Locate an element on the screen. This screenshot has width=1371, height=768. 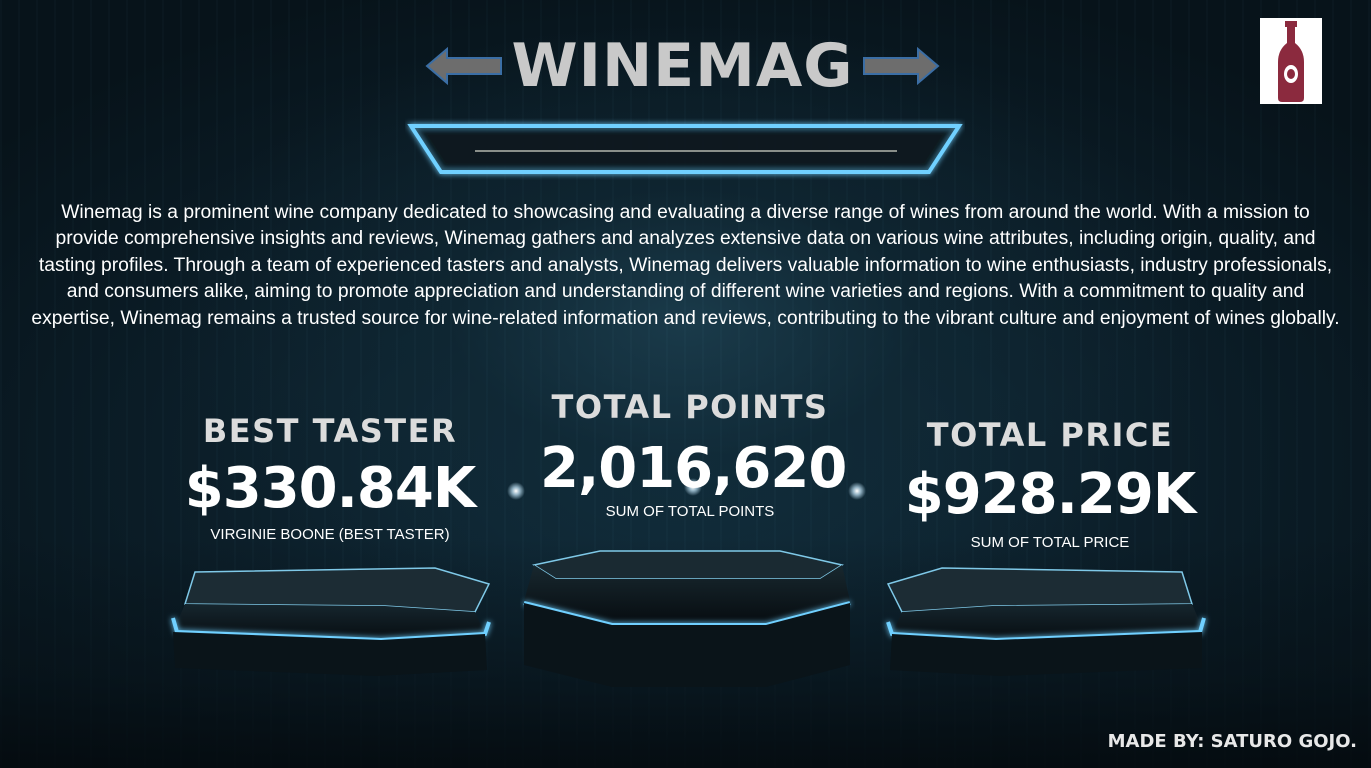
kpi-best-taster-heading: BEST TASTER is located at coordinates (330, 431).